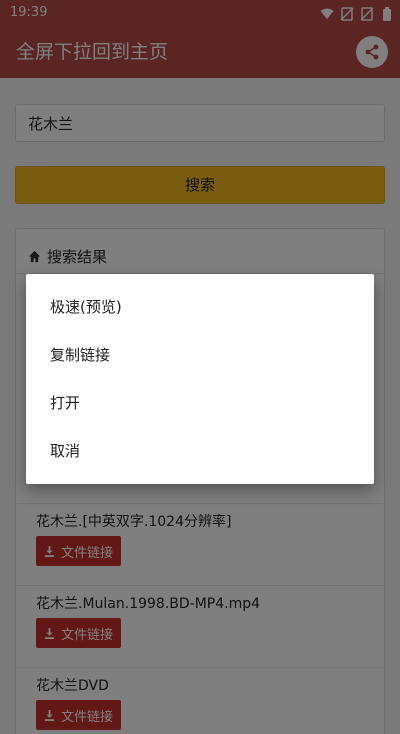 The height and width of the screenshot is (734, 400). Describe the element at coordinates (200, 403) in the screenshot. I see `menu-item-open: 打开` at that location.